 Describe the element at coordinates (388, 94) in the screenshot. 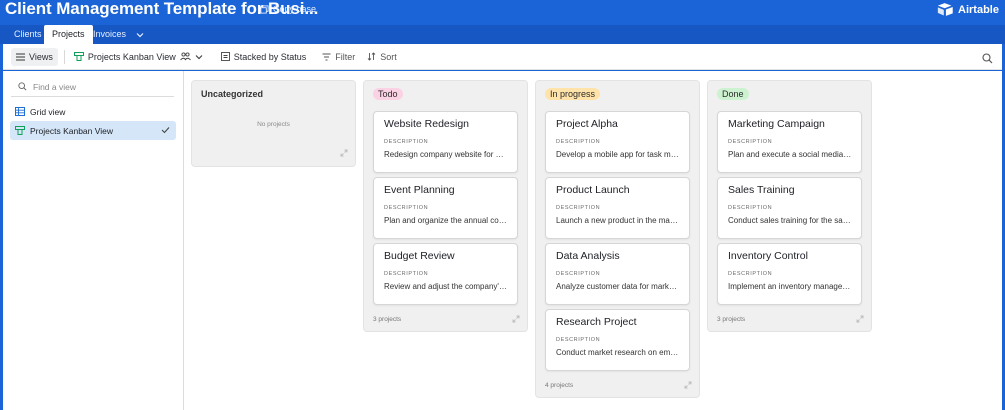

I see `status-pill: Todo` at that location.